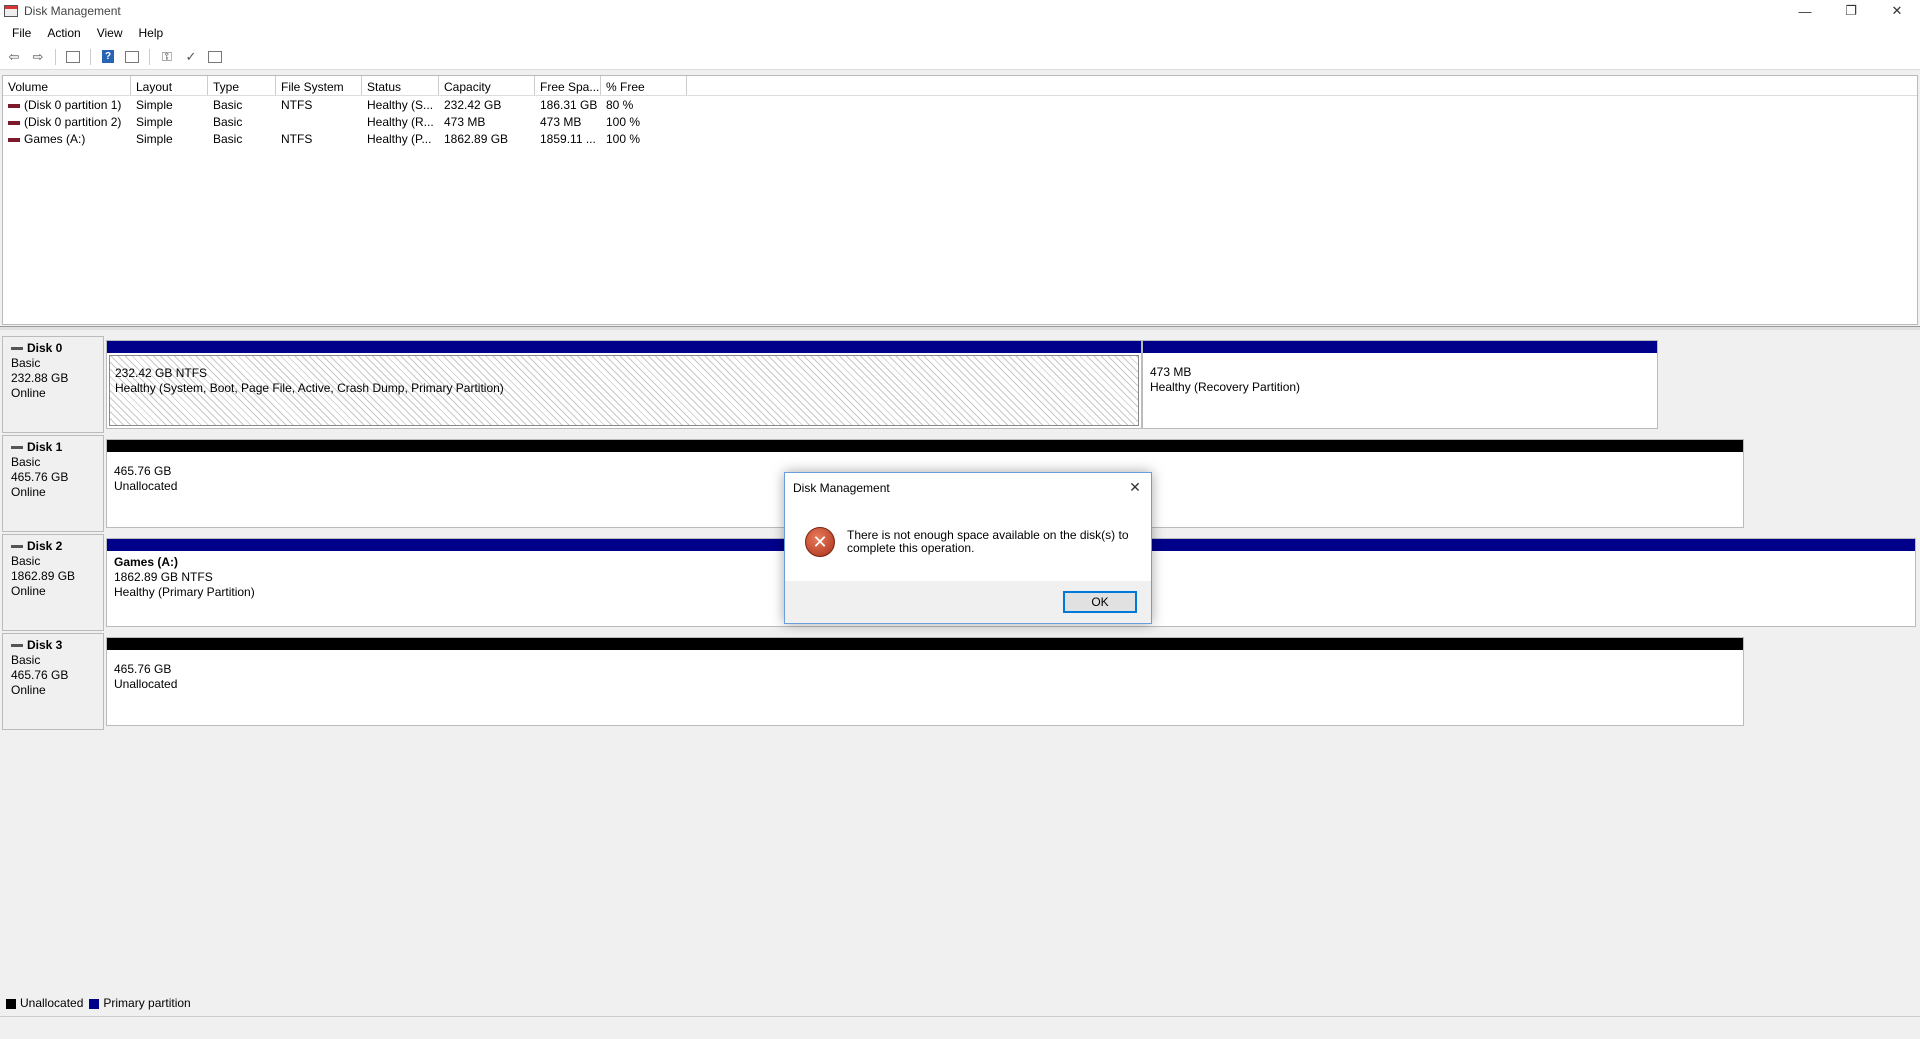 This screenshot has width=1920, height=1039. I want to click on partition-block: 465.76 GB Unallocated, so click(925, 681).